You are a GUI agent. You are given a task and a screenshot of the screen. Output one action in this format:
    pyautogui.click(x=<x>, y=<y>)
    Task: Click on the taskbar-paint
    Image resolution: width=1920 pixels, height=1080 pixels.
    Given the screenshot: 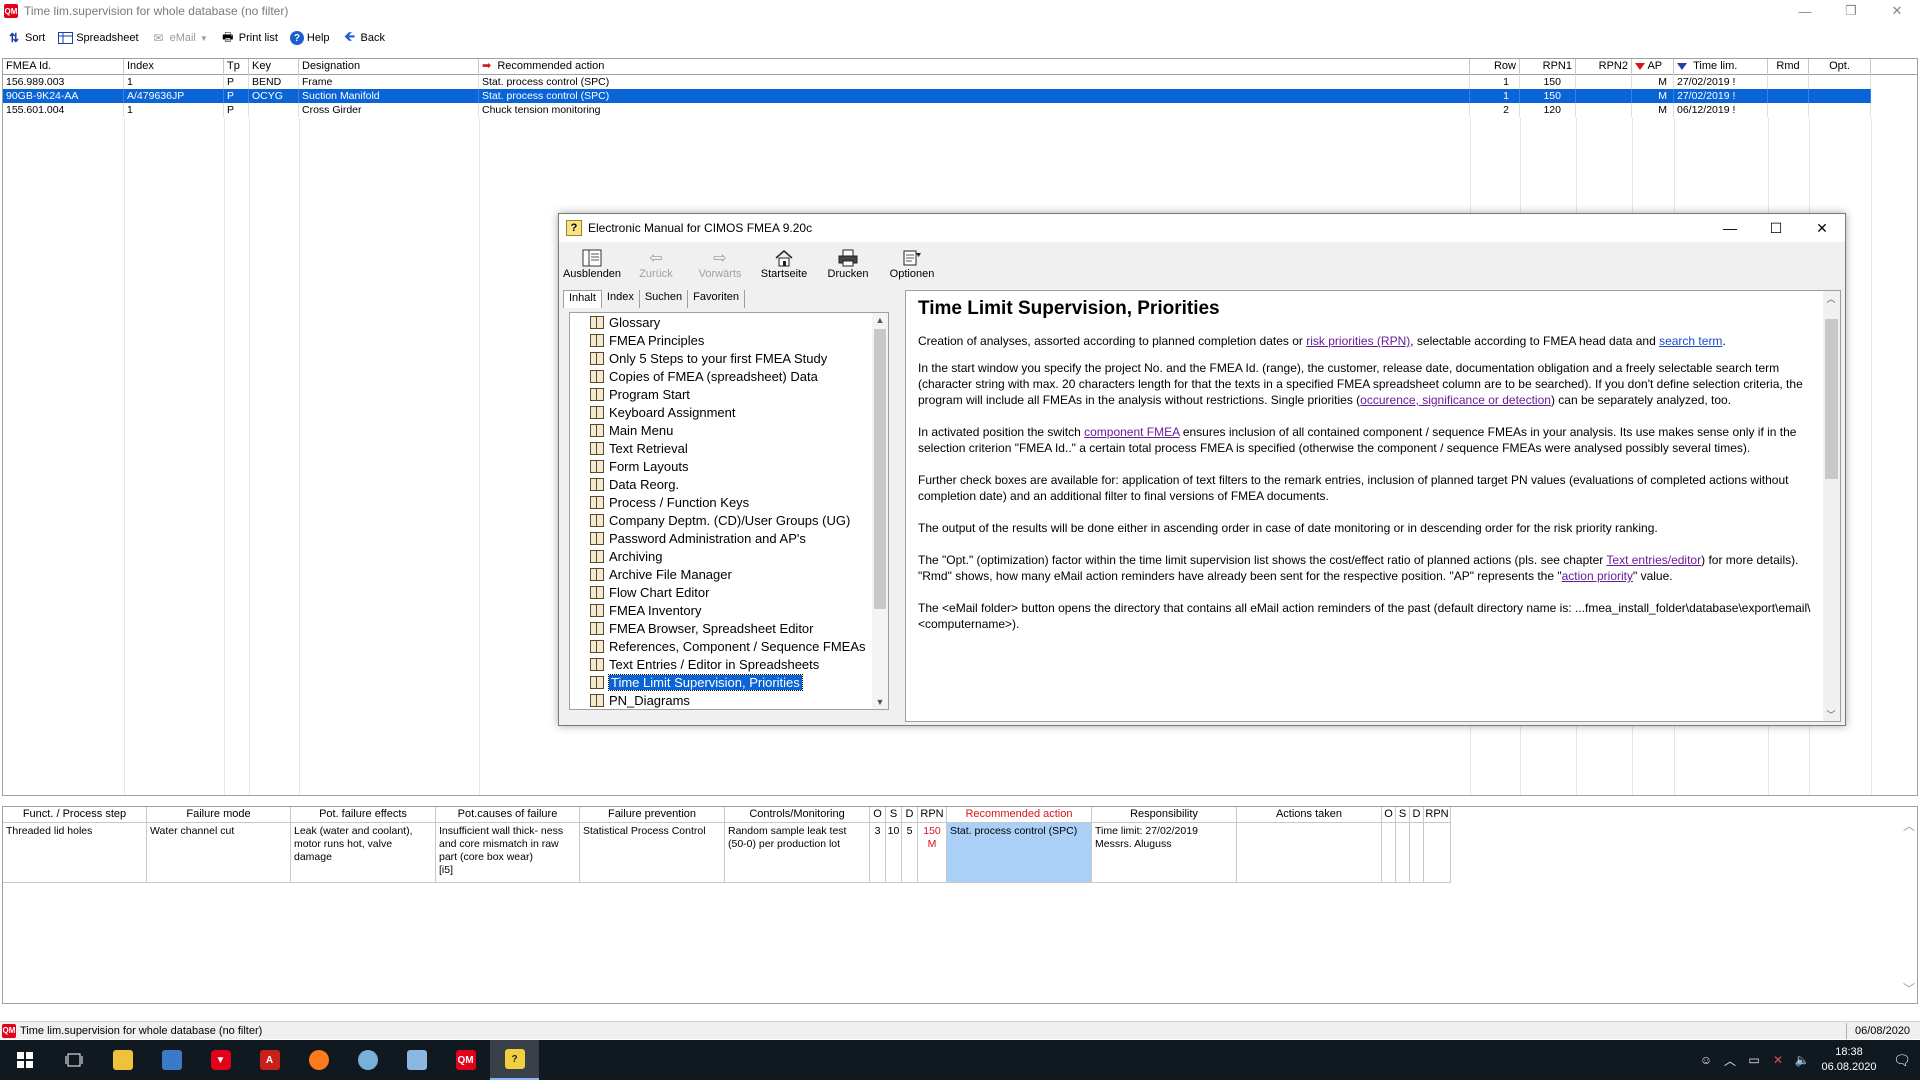 What is the action you would take?
    pyautogui.click(x=367, y=1060)
    